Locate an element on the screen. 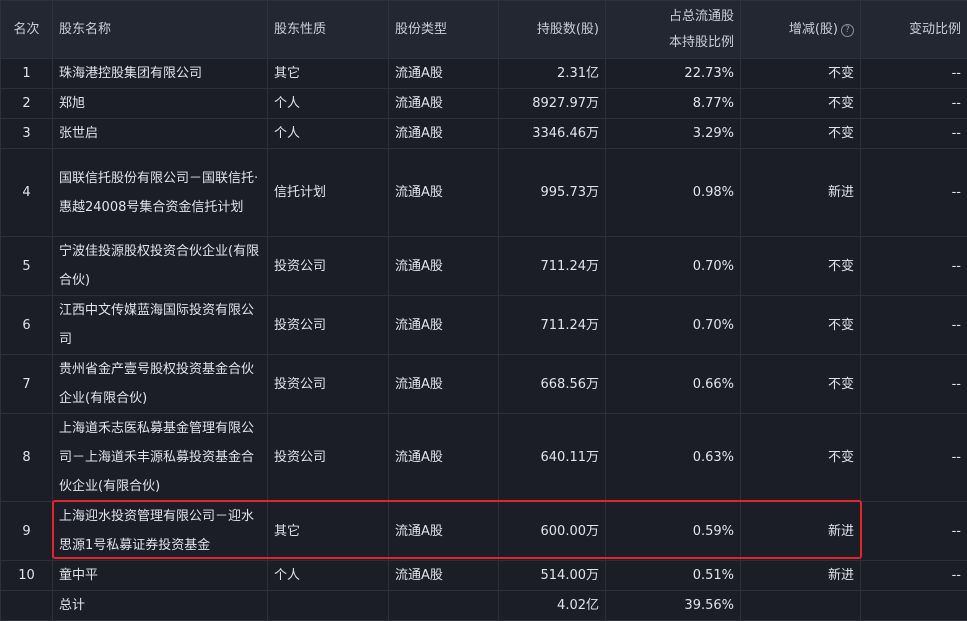 The image size is (967, 621). cell-ratio: 8.77% is located at coordinates (673, 104).